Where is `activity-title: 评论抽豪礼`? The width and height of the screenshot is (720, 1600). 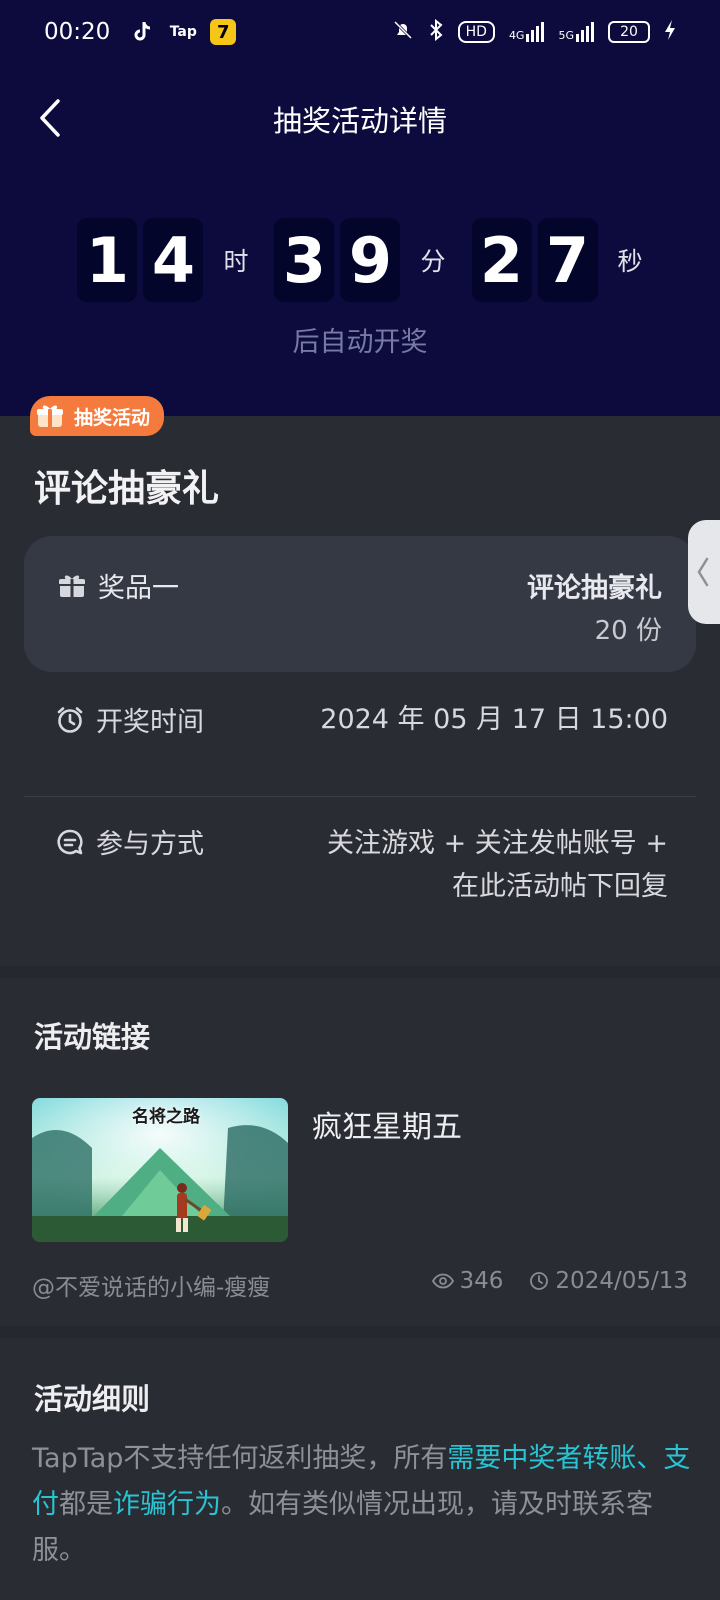 activity-title: 评论抽豪礼 is located at coordinates (126, 488).